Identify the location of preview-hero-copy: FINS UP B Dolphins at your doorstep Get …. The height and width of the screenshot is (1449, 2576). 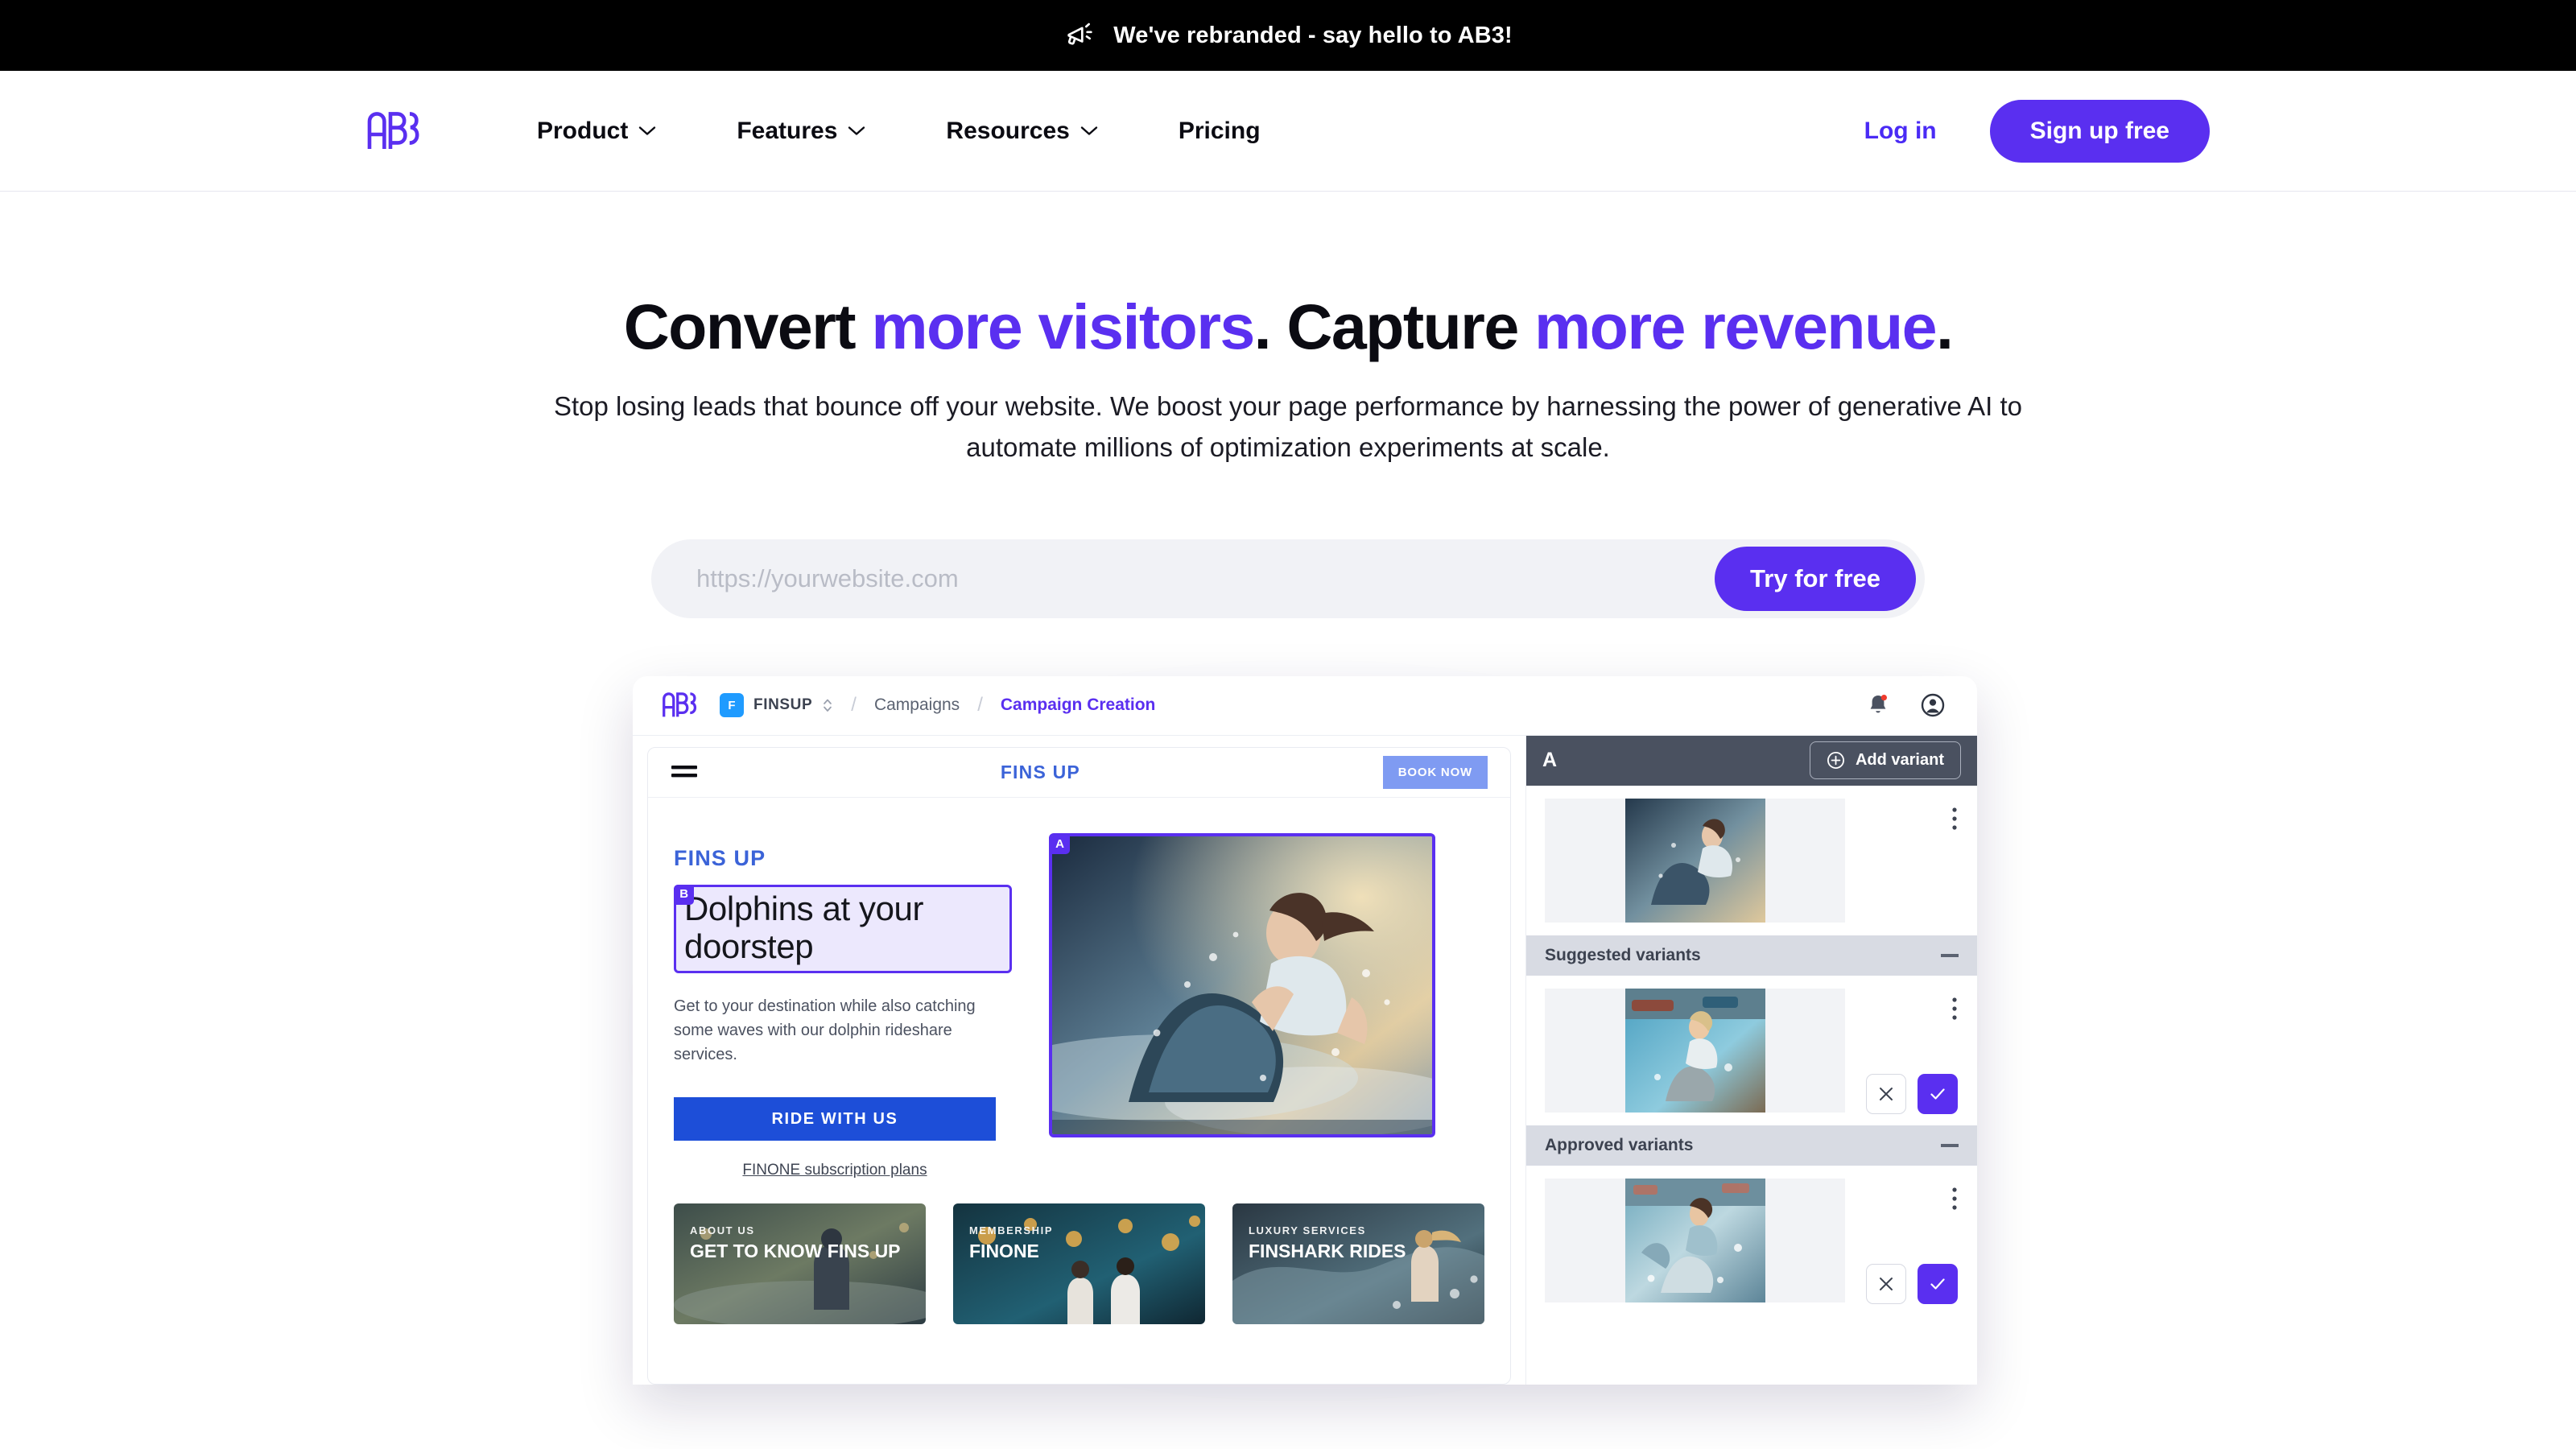
(843, 1006).